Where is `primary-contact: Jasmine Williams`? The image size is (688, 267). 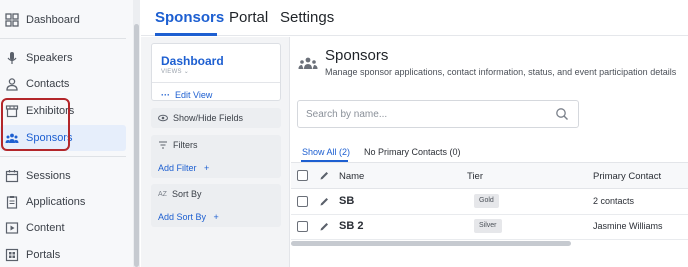
primary-contact: Jasmine Williams is located at coordinates (628, 226).